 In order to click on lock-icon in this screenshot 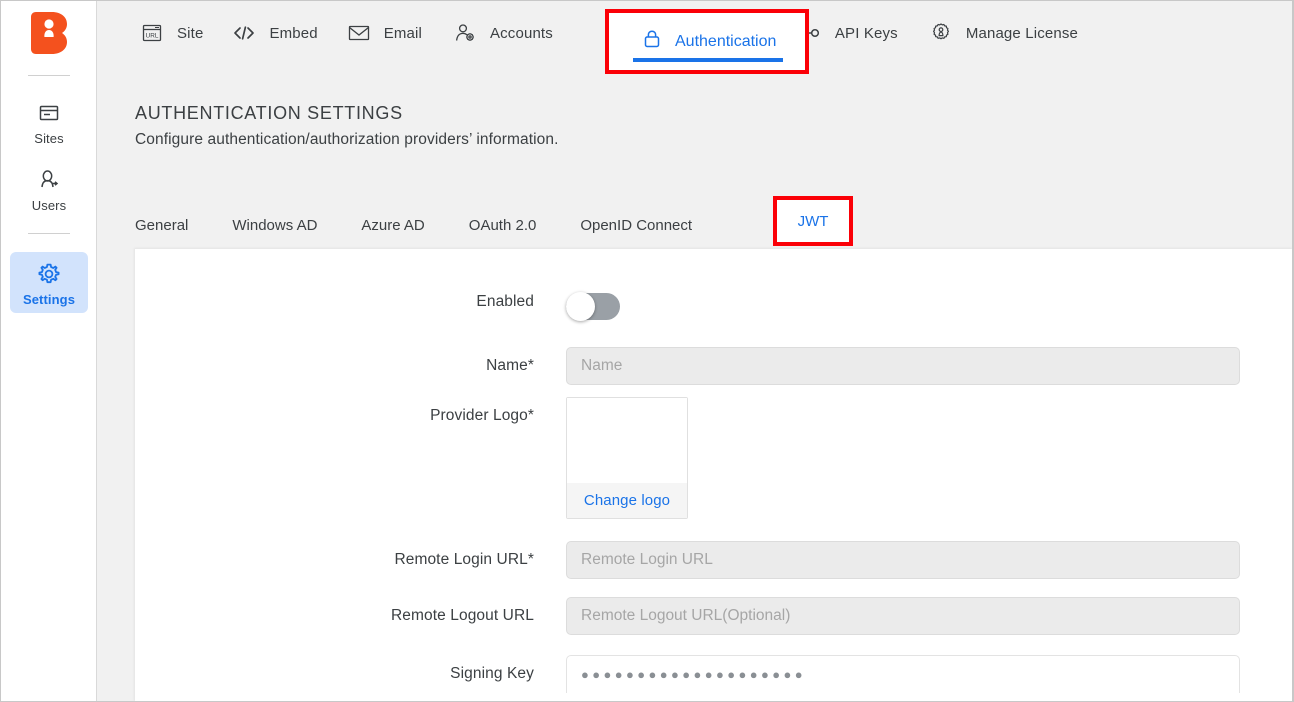, I will do `click(652, 41)`.